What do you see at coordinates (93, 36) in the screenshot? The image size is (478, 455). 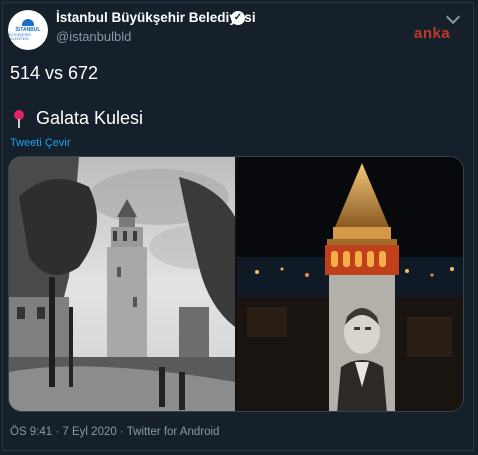 I see `user-handle: @istanbulbld` at bounding box center [93, 36].